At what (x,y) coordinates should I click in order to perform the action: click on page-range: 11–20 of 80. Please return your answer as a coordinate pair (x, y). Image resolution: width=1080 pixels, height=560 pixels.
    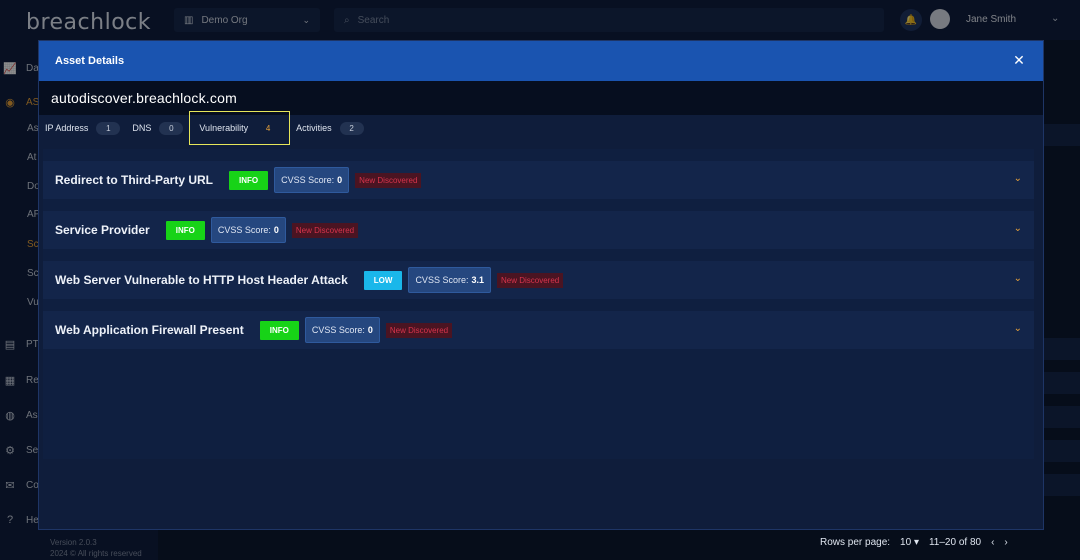
    Looking at the image, I should click on (955, 542).